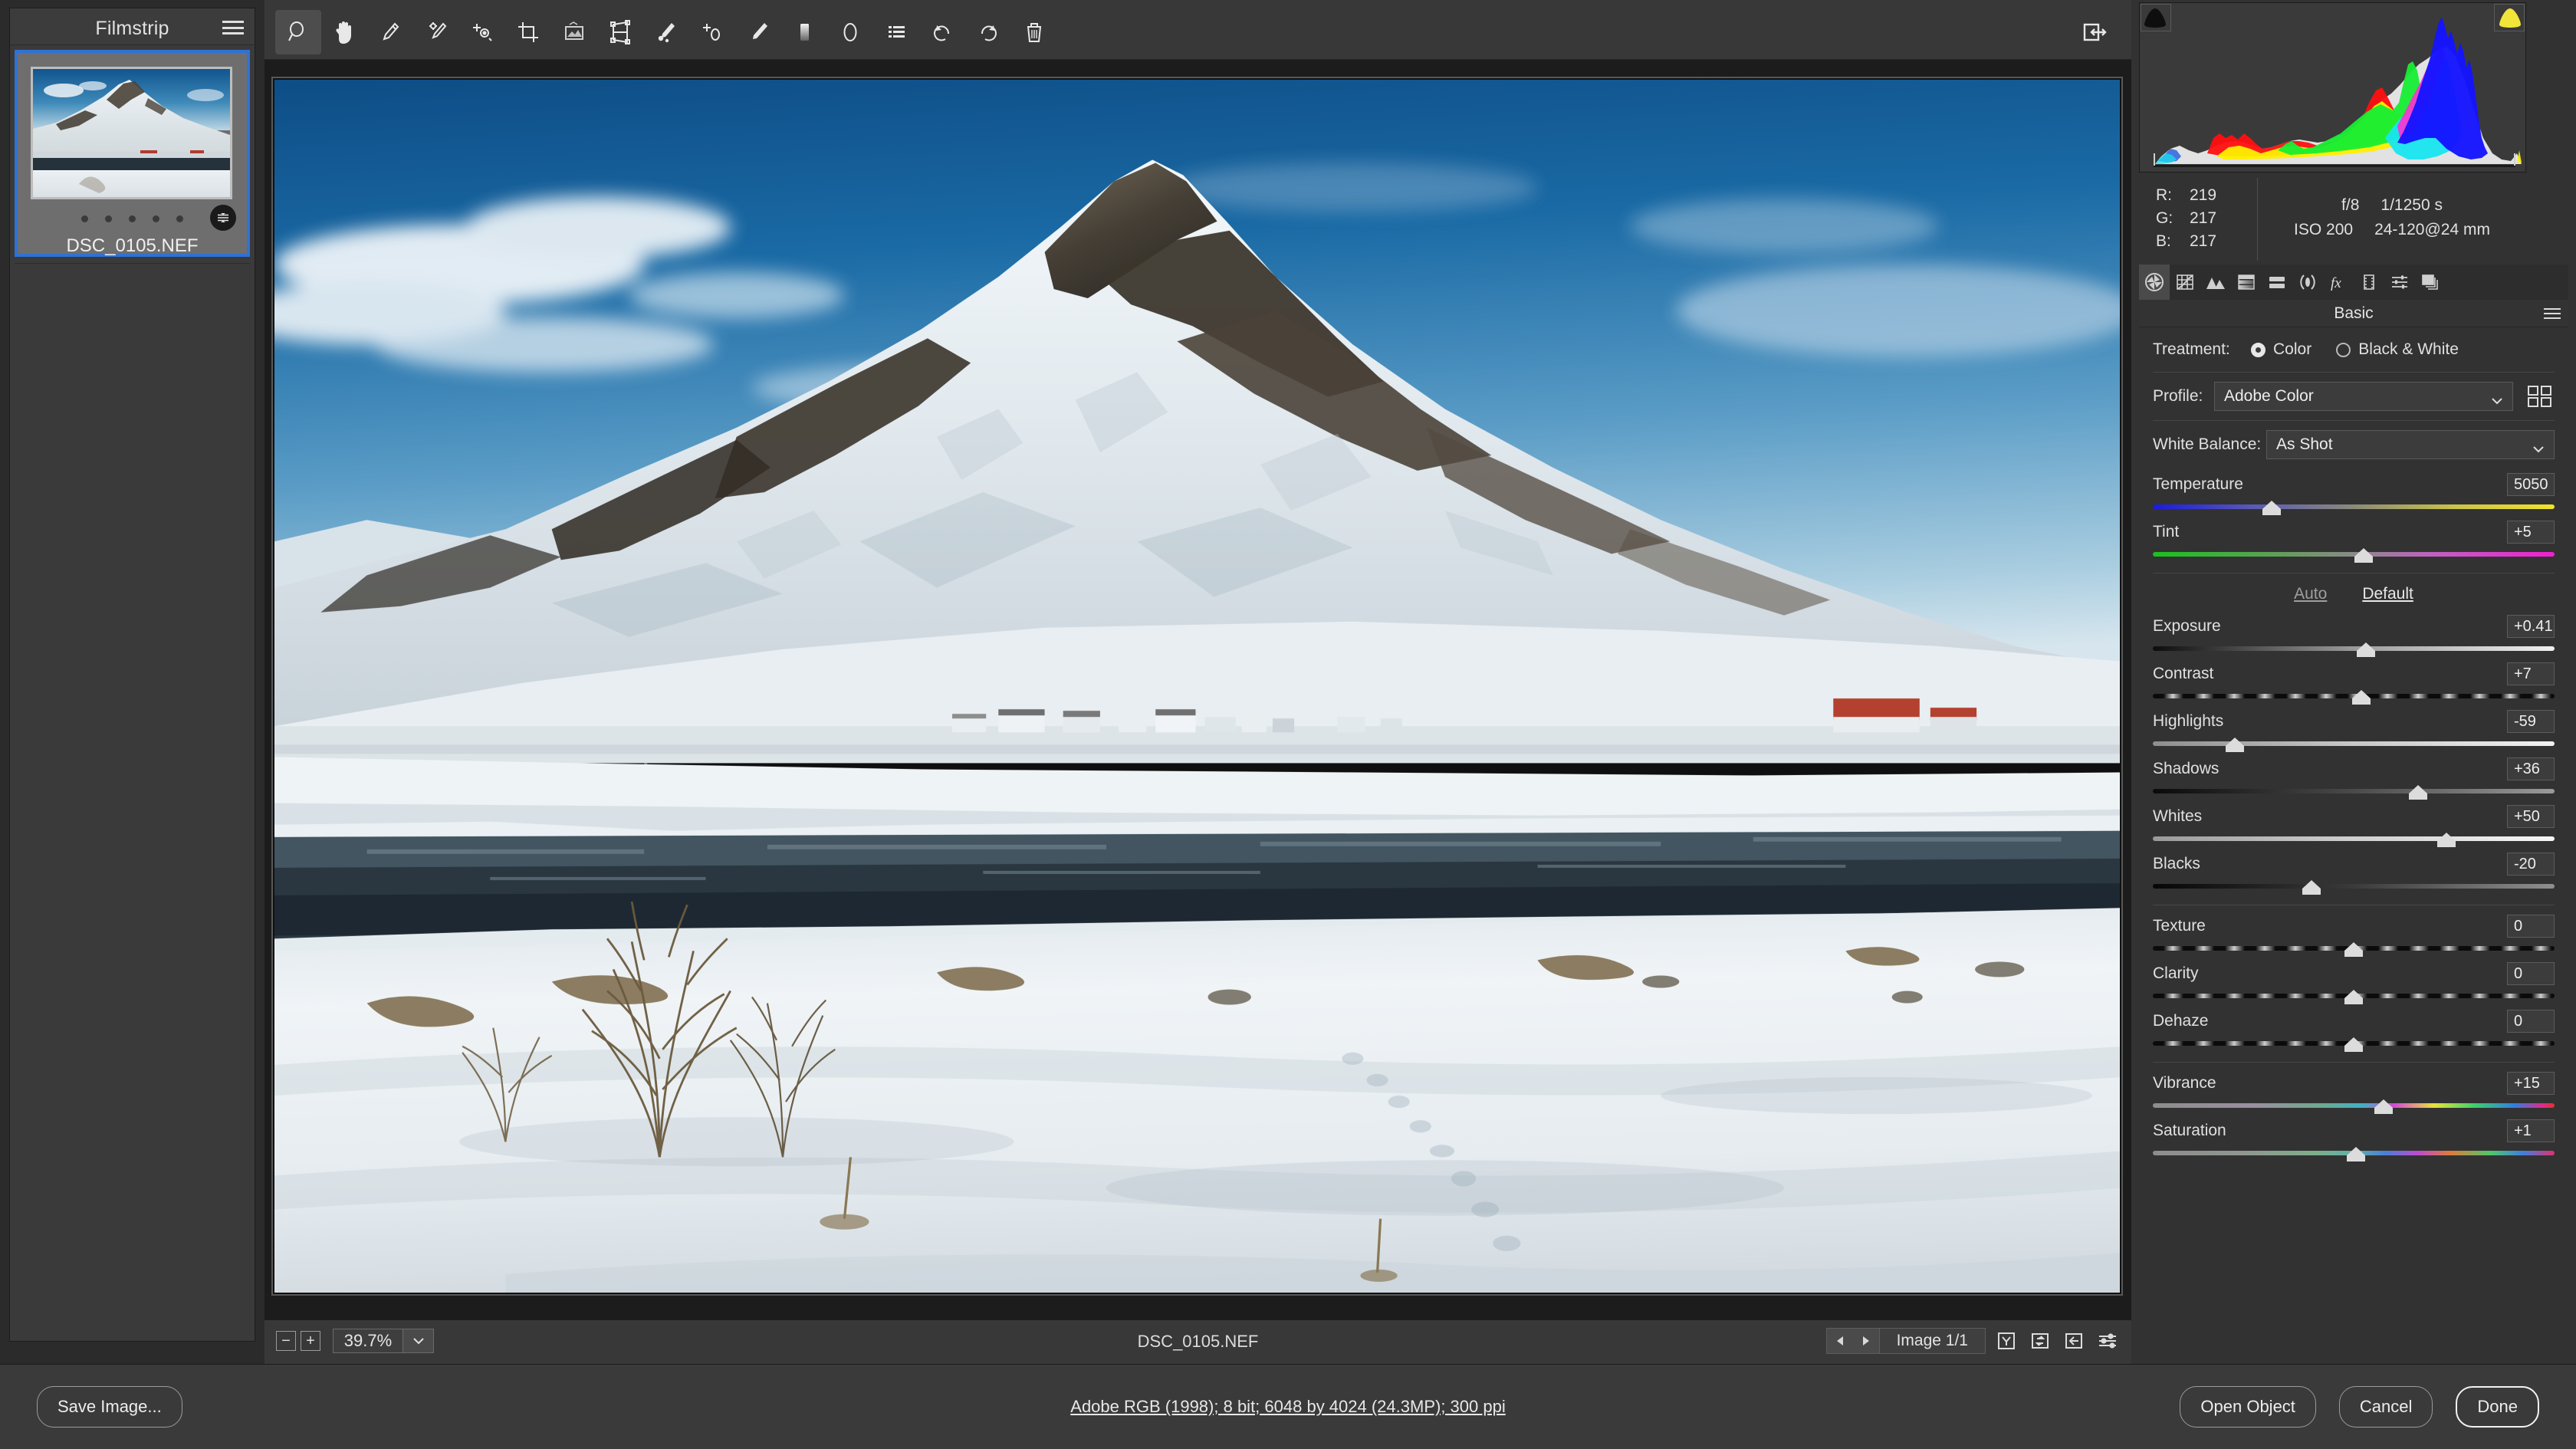 The width and height of the screenshot is (2576, 1449). What do you see at coordinates (133, 154) in the screenshot?
I see `filmstrip-thumbnail-item: DSC_0105.NEF` at bounding box center [133, 154].